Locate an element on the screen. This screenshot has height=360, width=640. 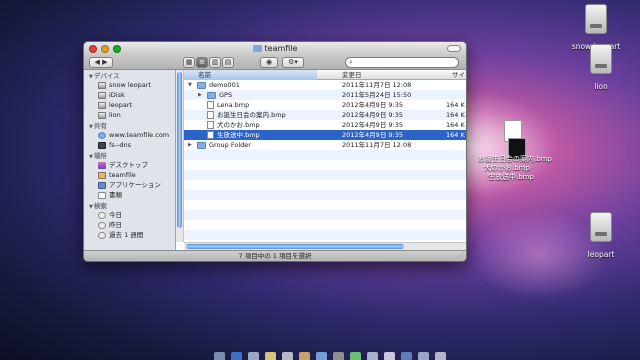
drag-label: 生放送中.bmp is located at coordinates (511, 177).